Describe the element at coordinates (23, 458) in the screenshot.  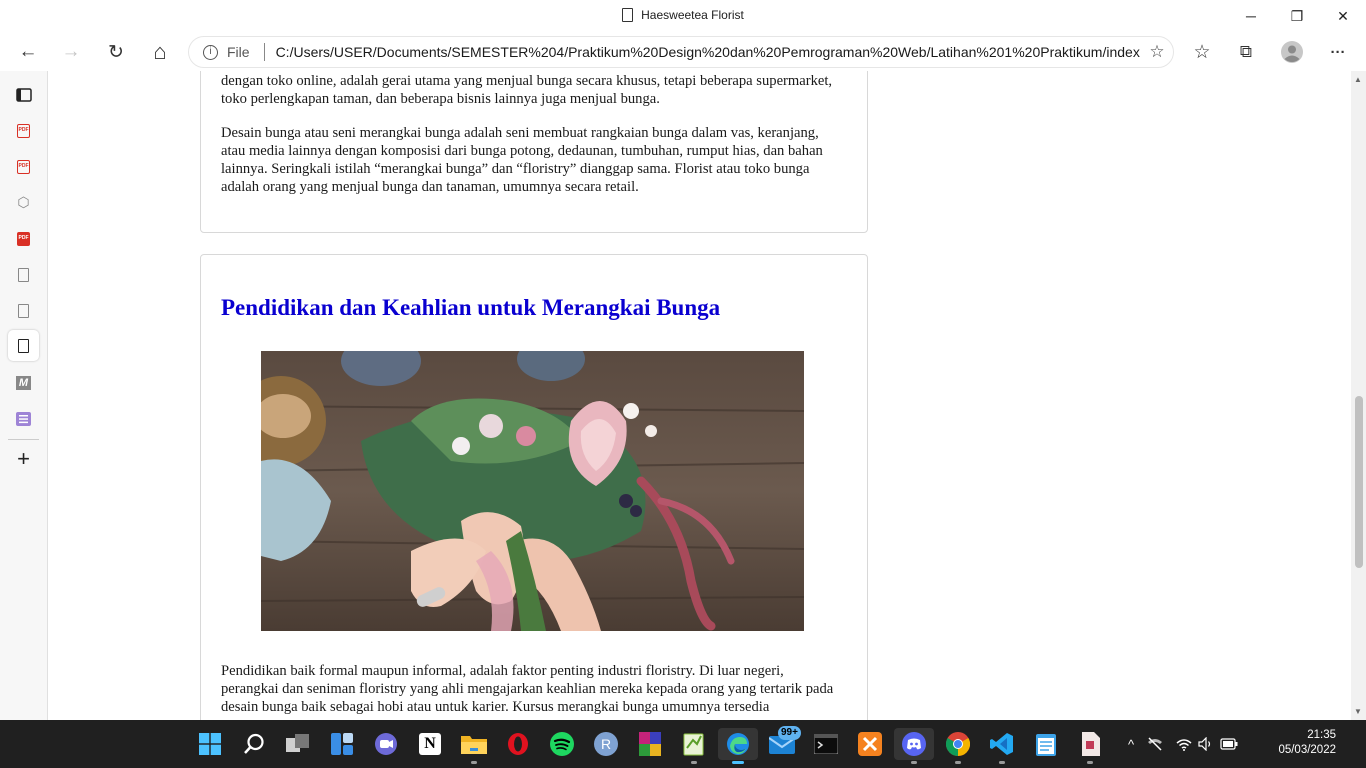
I see `new-tab-button: +` at that location.